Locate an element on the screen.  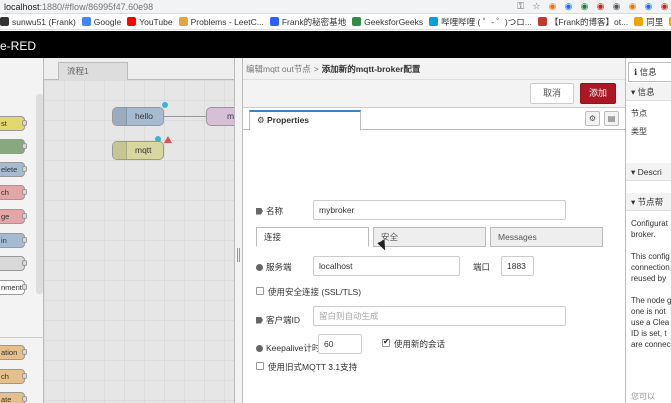
palette-scrollbar is located at coordinates (39, 194).